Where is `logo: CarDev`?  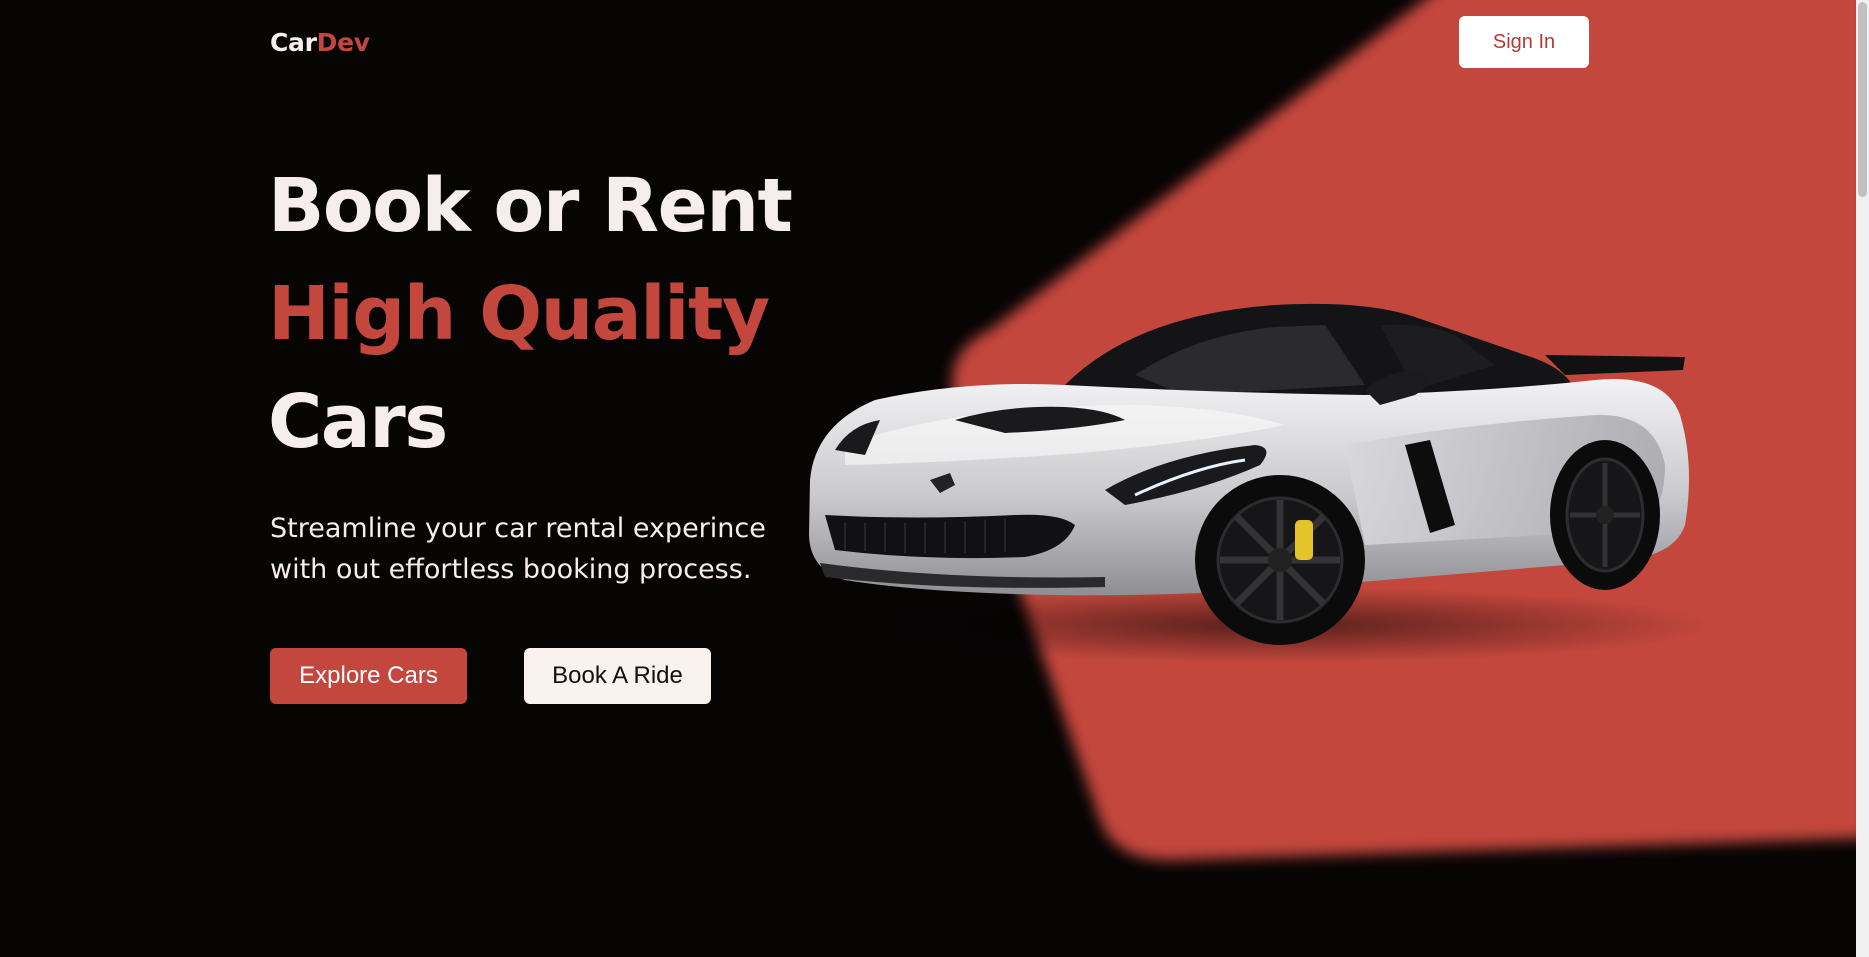 logo: CarDev is located at coordinates (320, 43).